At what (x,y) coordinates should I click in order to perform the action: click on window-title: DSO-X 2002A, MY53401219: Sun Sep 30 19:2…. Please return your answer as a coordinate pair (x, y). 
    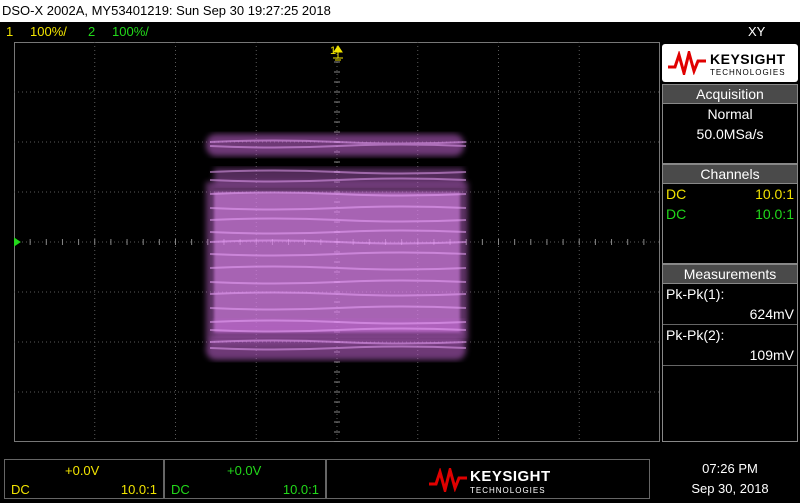
    Looking at the image, I should click on (400, 11).